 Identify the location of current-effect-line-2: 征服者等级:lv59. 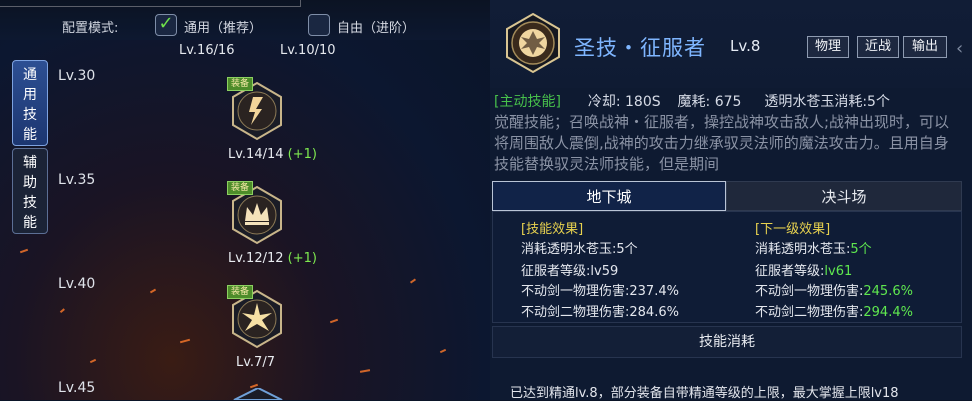
(569, 269).